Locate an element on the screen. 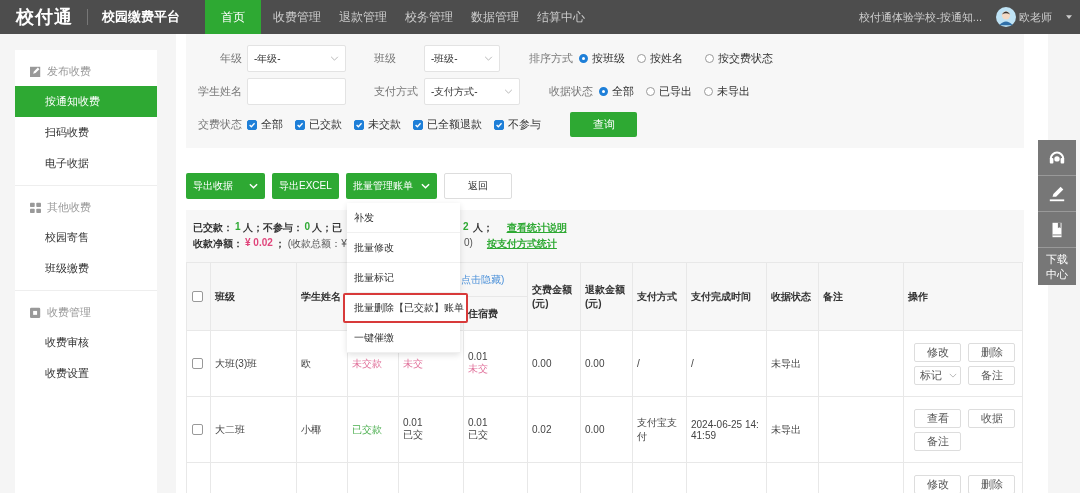 Image resolution: width=1080 pixels, height=493 pixels. table-cell-text: 未交 is located at coordinates (478, 369).